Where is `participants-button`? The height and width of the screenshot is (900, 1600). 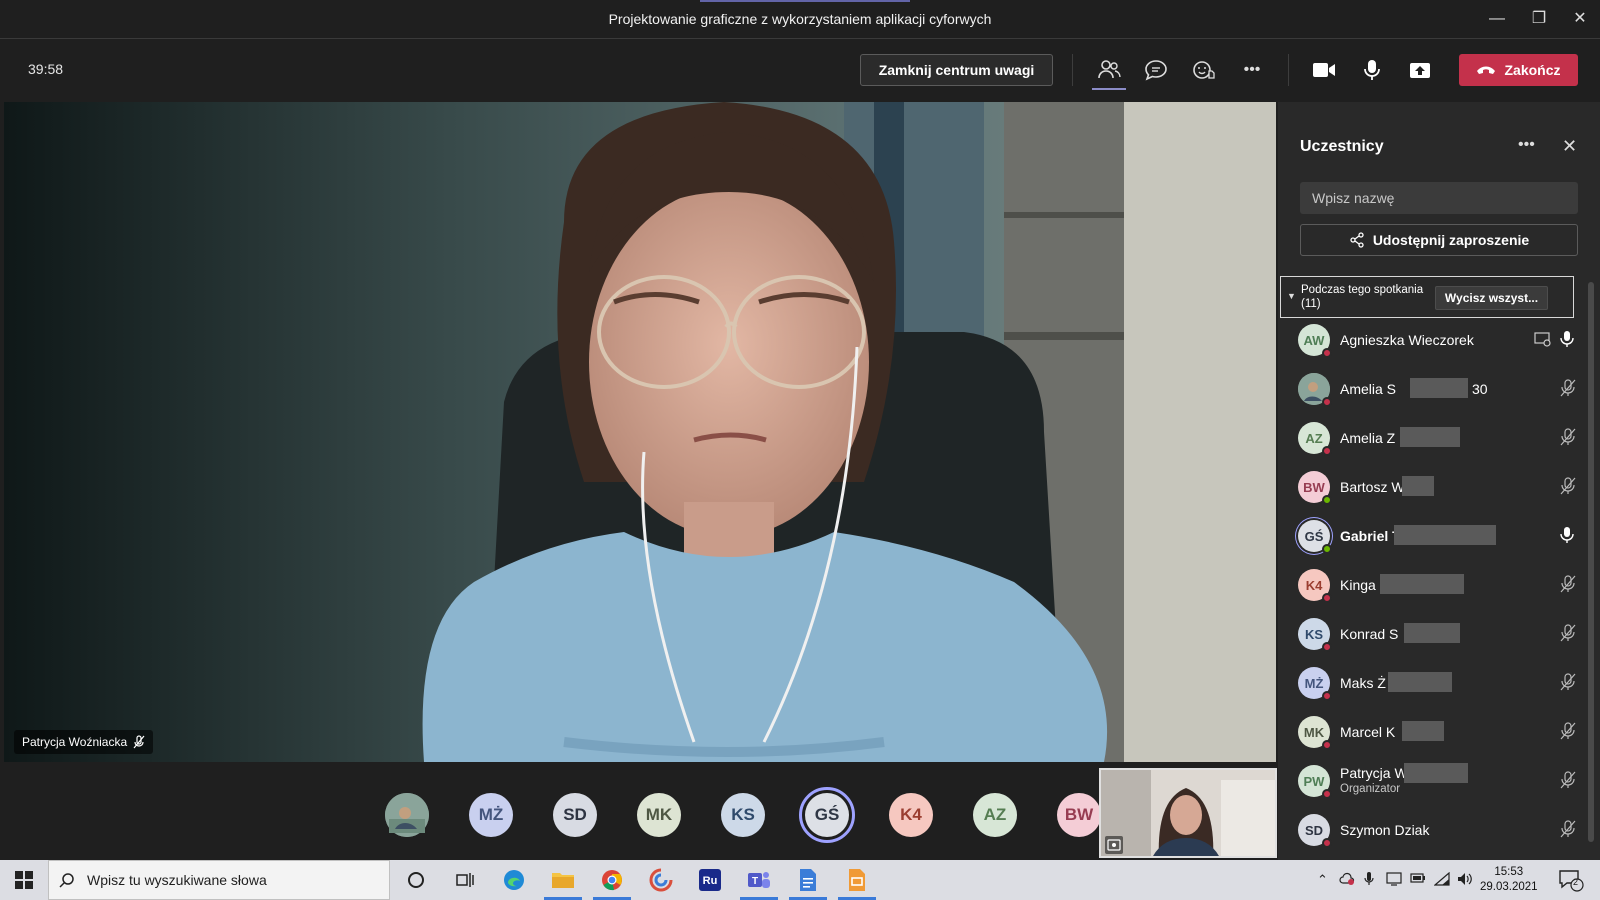 participants-button is located at coordinates (1109, 70).